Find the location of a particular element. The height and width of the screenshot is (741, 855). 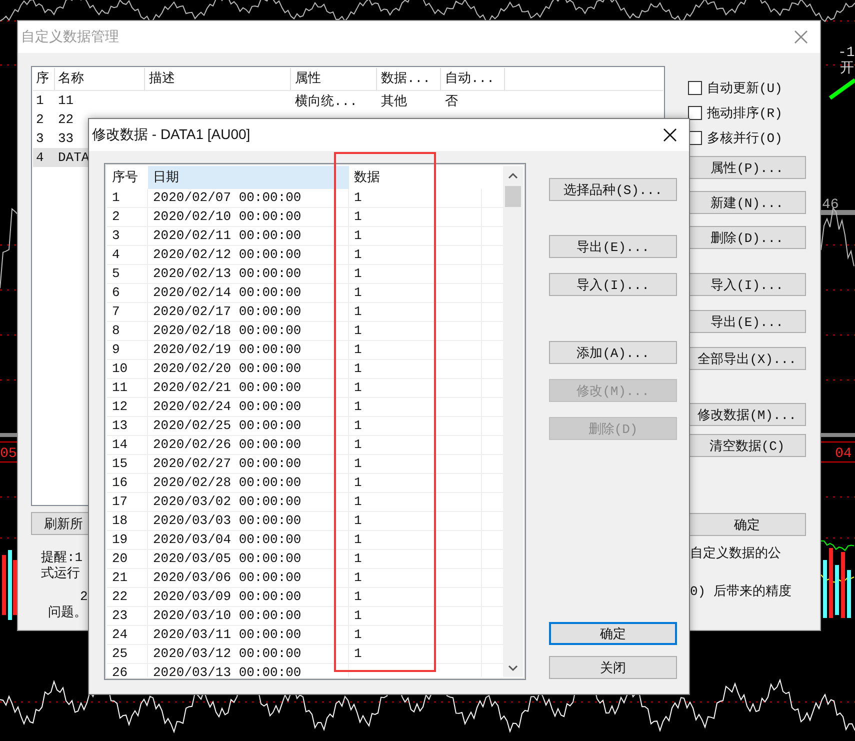

notice-text: 提醒:1 is located at coordinates (62, 558).